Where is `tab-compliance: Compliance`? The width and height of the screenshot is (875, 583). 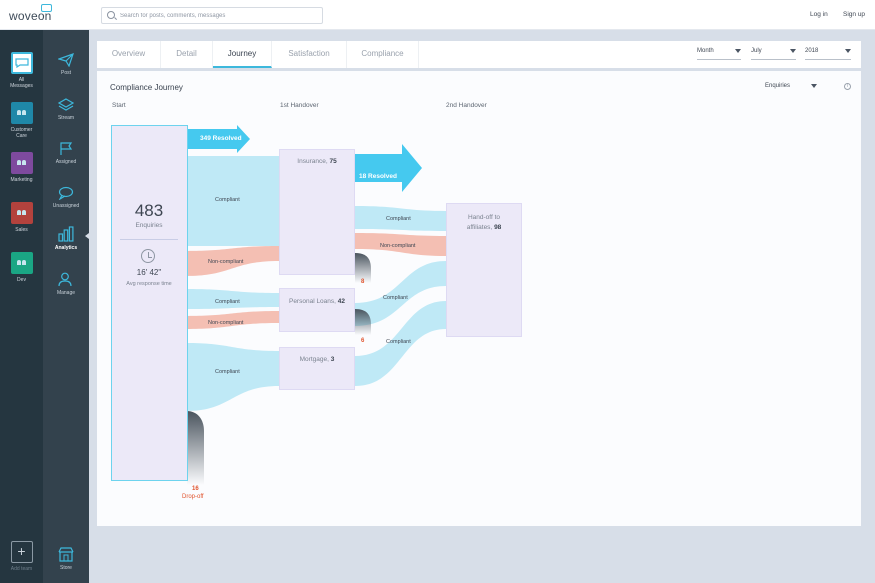 tab-compliance: Compliance is located at coordinates (383, 54).